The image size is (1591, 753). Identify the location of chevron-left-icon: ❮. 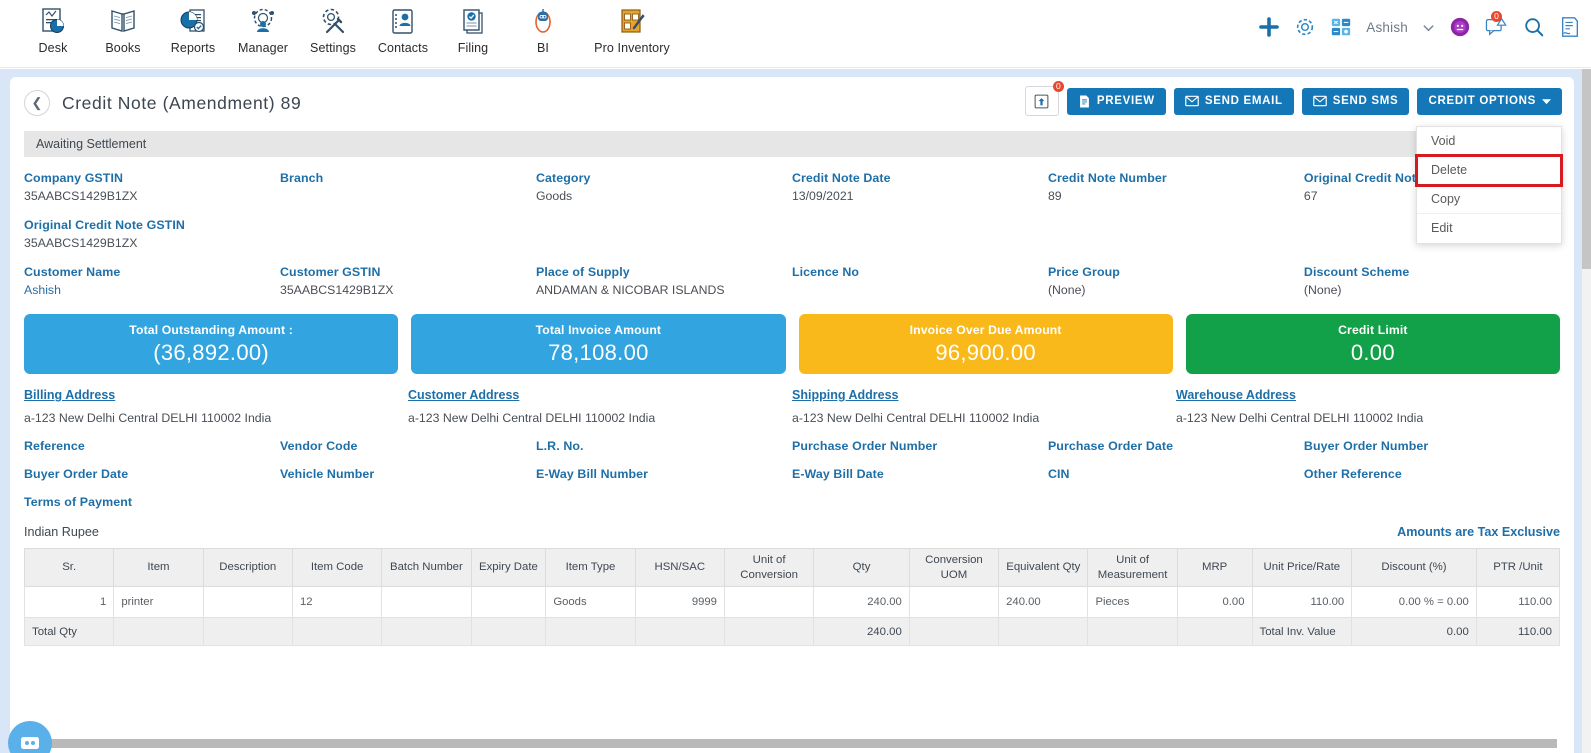
(37, 102).